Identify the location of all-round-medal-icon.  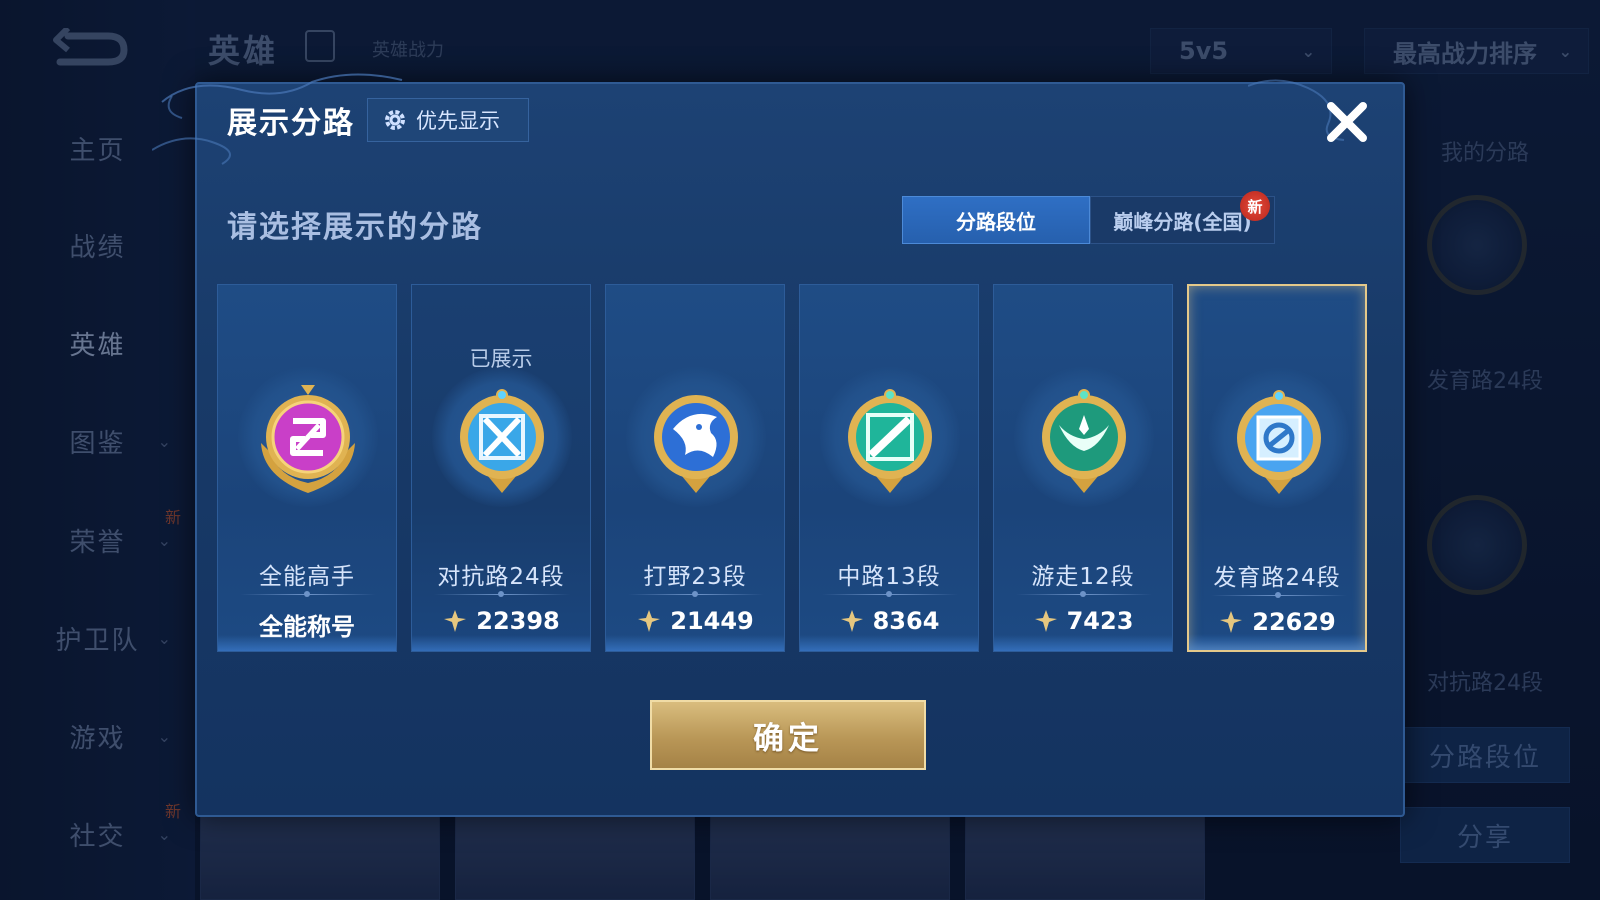
(308, 439).